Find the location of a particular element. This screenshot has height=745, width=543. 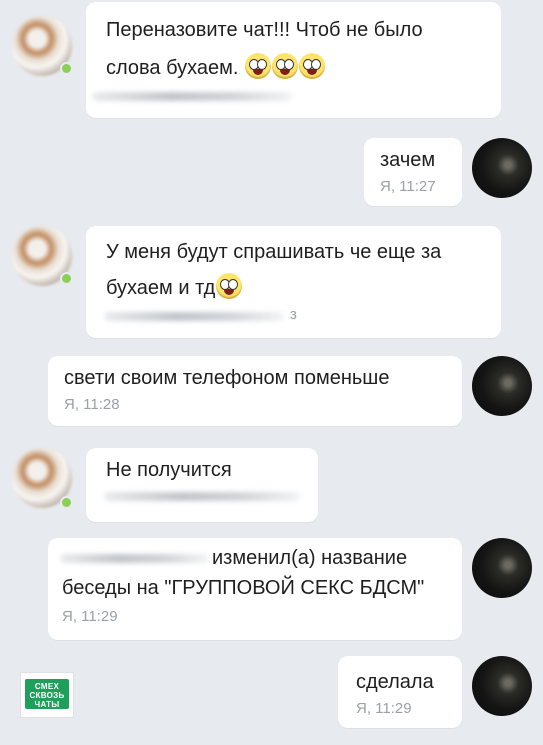

watermark-line: СМЕХ is located at coordinates (47, 686).